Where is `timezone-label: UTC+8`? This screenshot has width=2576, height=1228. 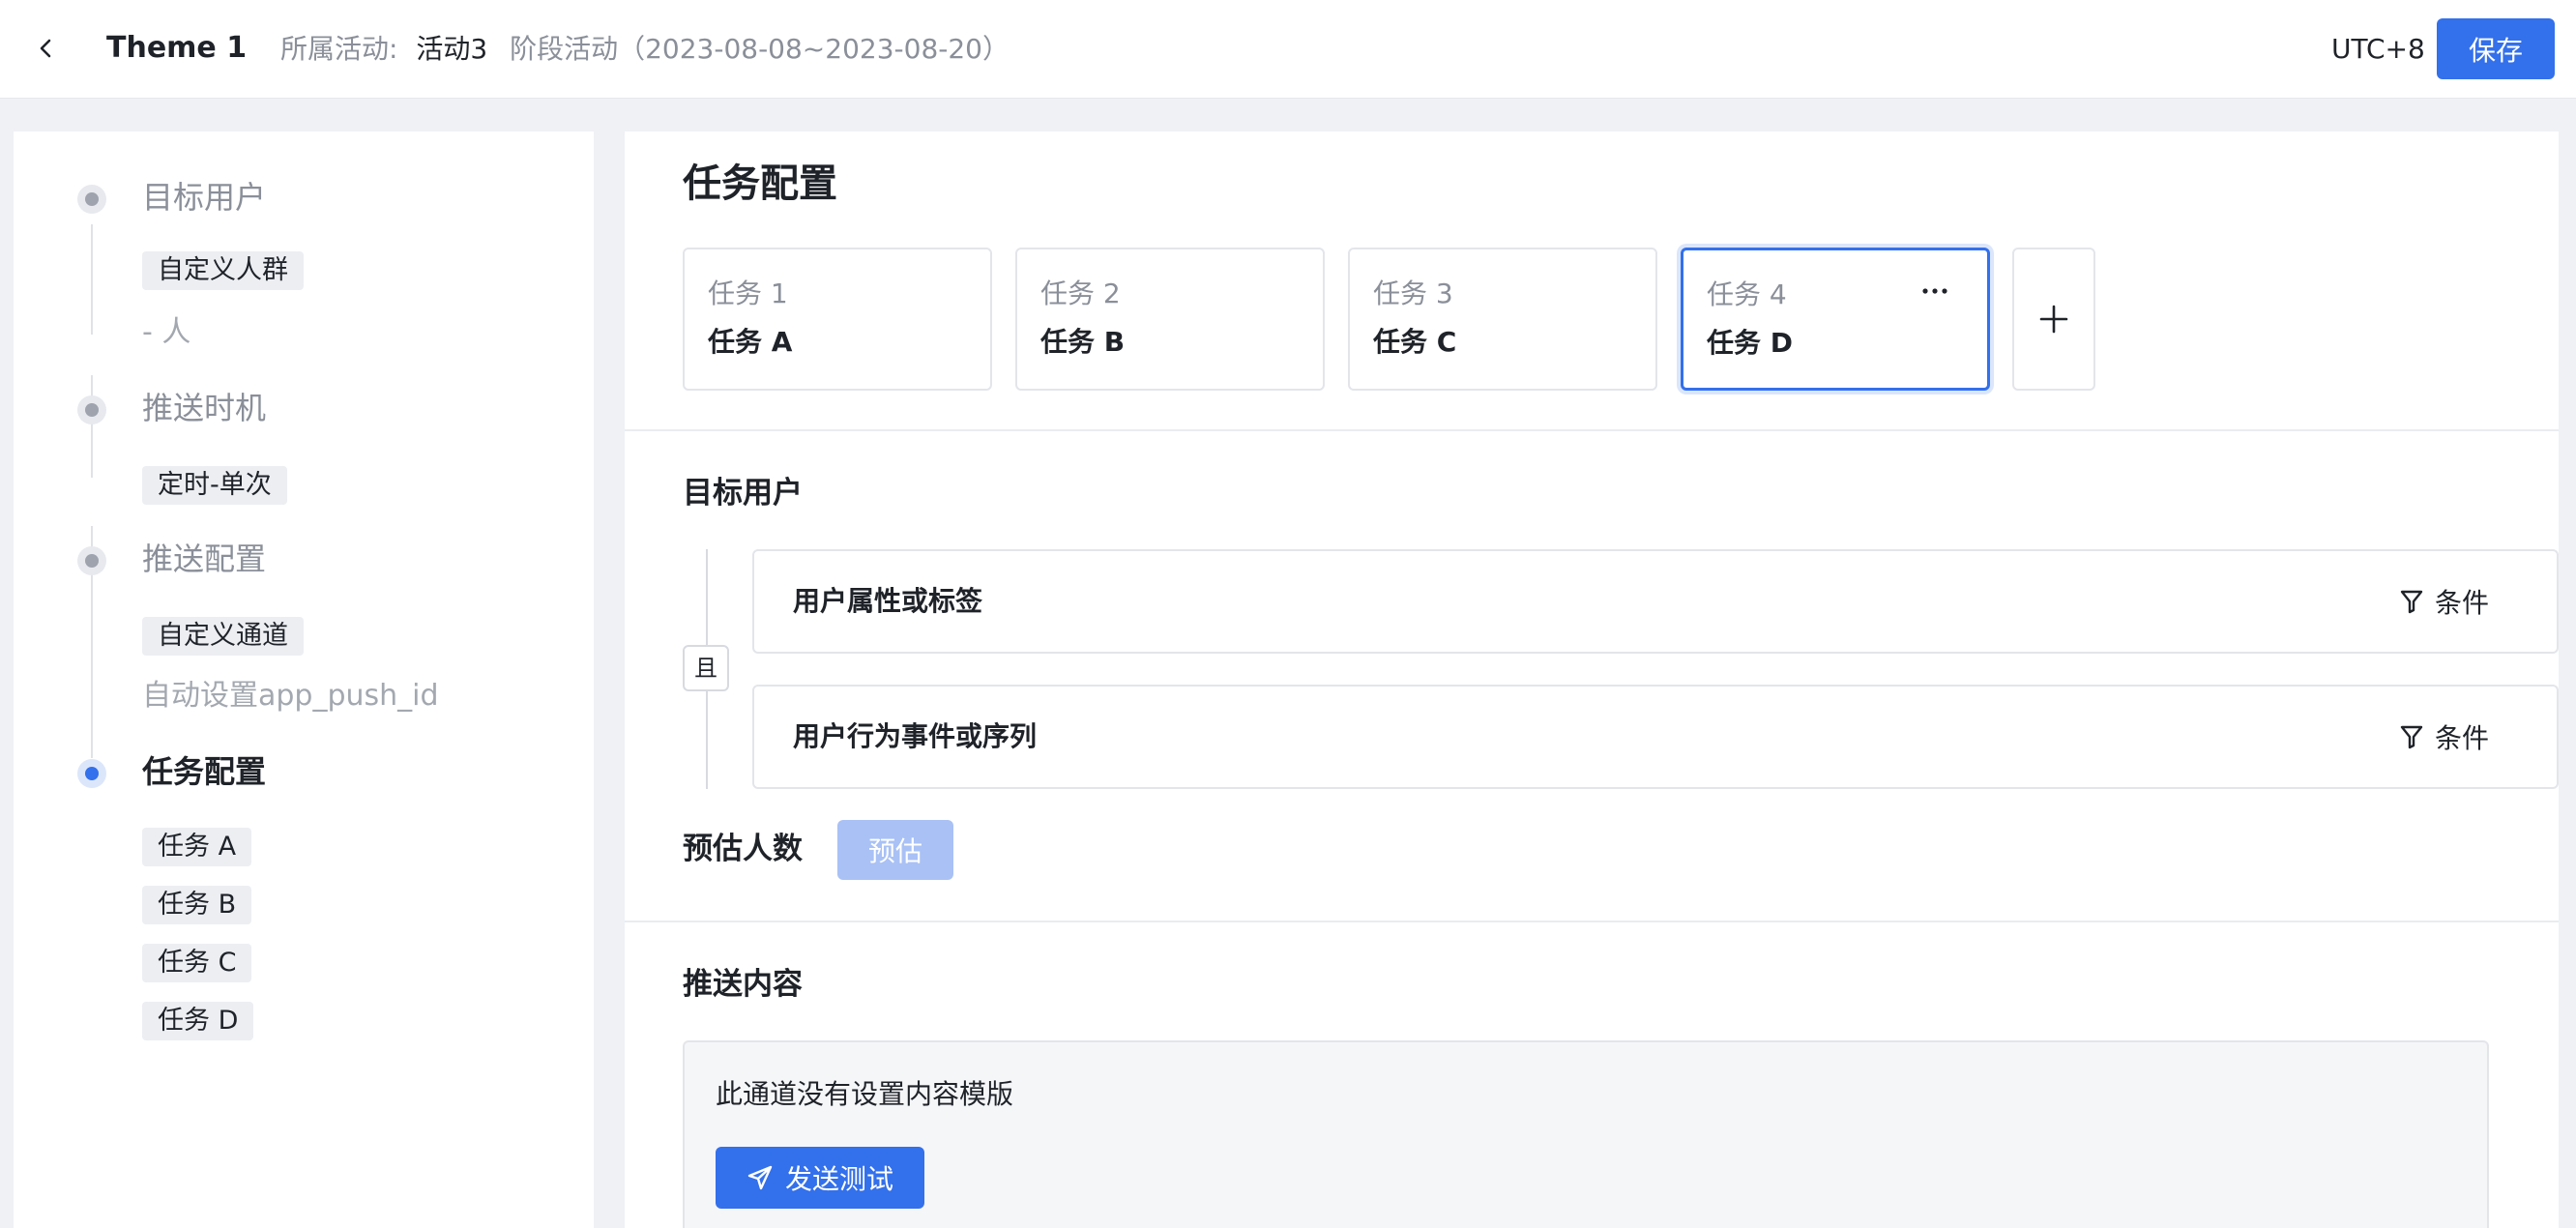 timezone-label: UTC+8 is located at coordinates (2378, 49).